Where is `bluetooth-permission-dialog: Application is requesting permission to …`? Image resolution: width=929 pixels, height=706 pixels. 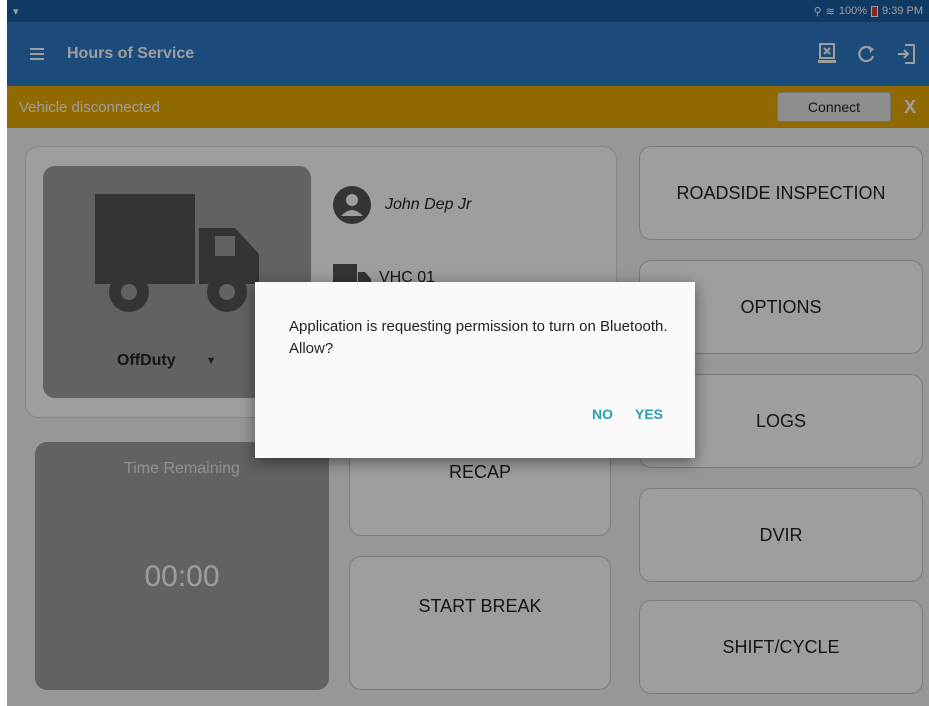 bluetooth-permission-dialog: Application is requesting permission to … is located at coordinates (475, 370).